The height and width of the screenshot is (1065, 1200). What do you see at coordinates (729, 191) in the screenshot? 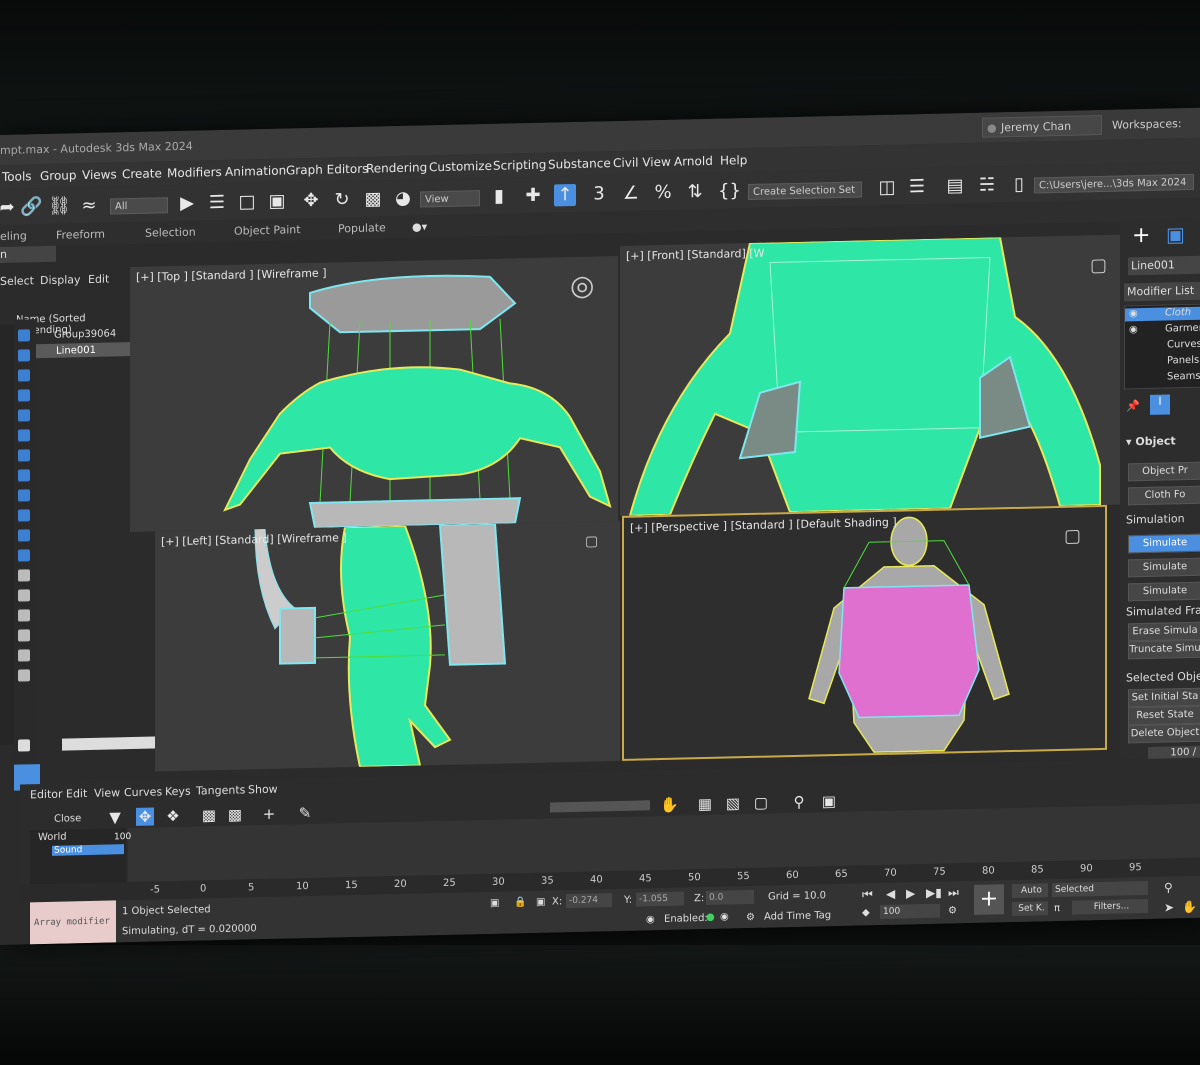
I see `edit-named-selection-icon: {}` at bounding box center [729, 191].